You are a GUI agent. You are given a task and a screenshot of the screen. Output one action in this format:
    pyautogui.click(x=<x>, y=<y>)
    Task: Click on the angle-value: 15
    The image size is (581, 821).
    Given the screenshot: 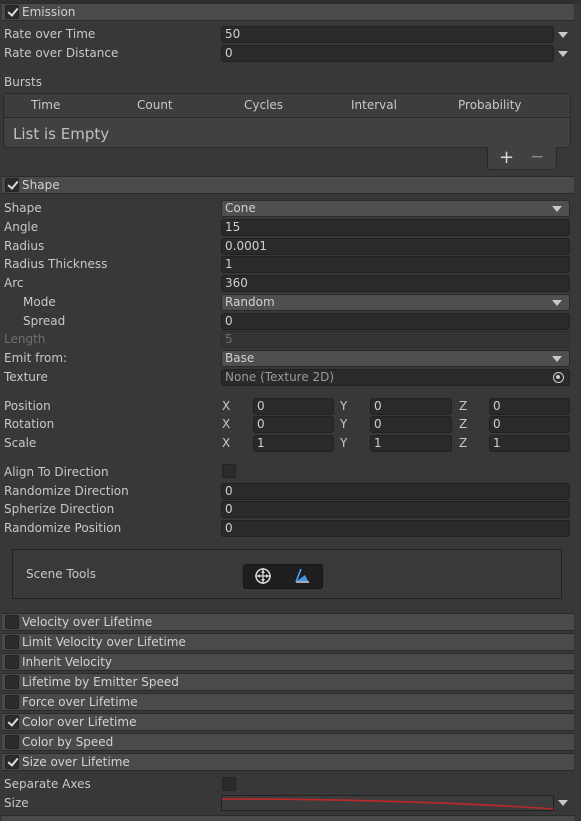 What is the action you would take?
    pyautogui.click(x=233, y=227)
    